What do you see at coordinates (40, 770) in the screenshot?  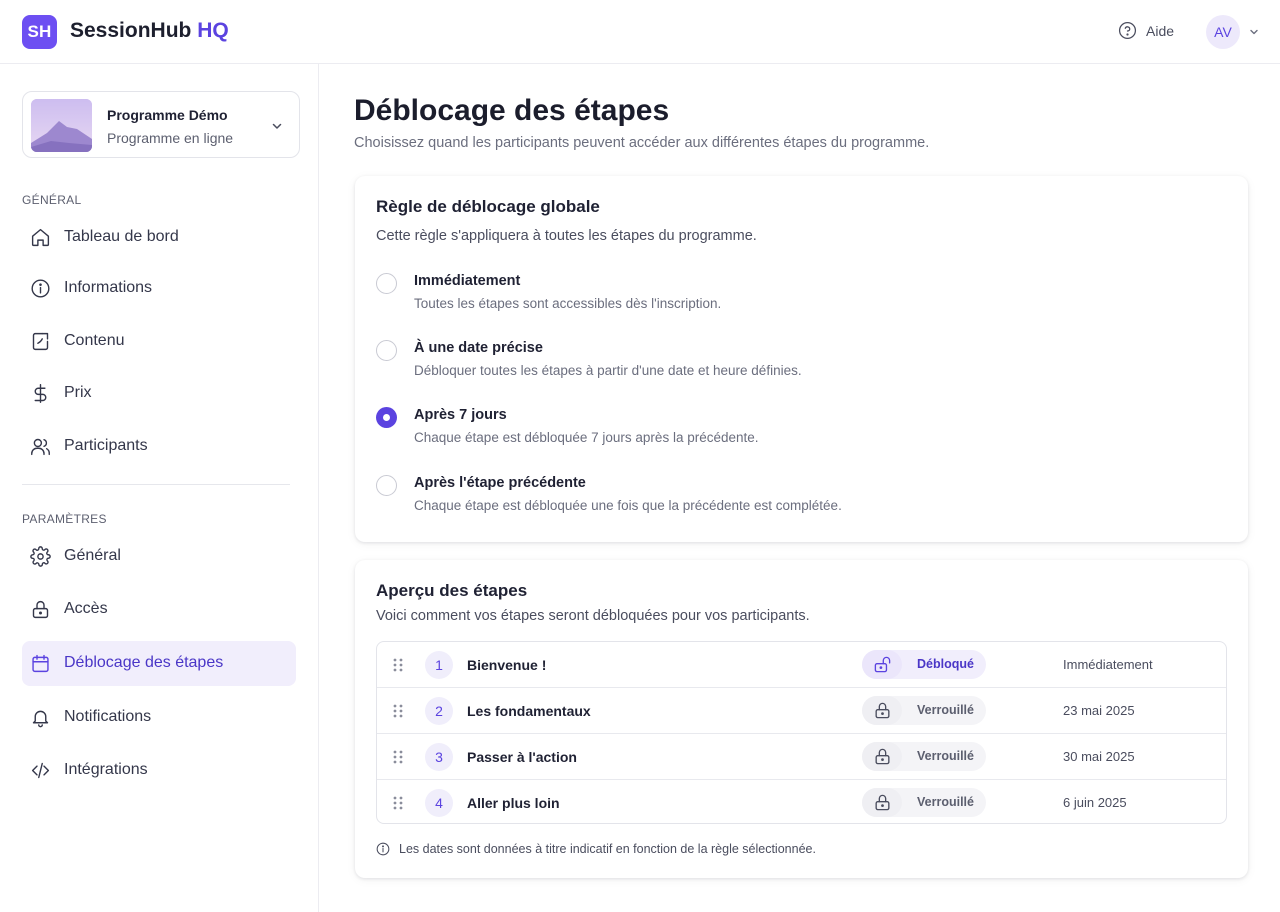 I see `code-icon` at bounding box center [40, 770].